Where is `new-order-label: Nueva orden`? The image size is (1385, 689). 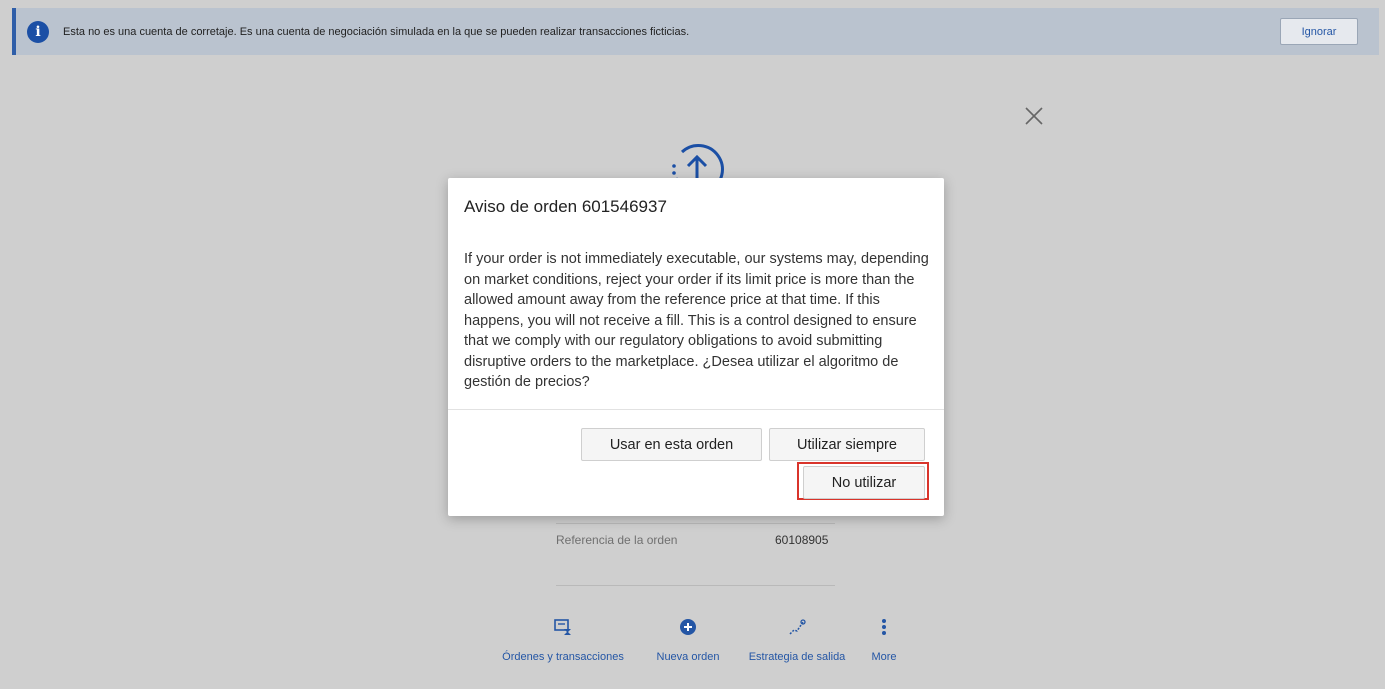
new-order-label: Nueva orden is located at coordinates (688, 657).